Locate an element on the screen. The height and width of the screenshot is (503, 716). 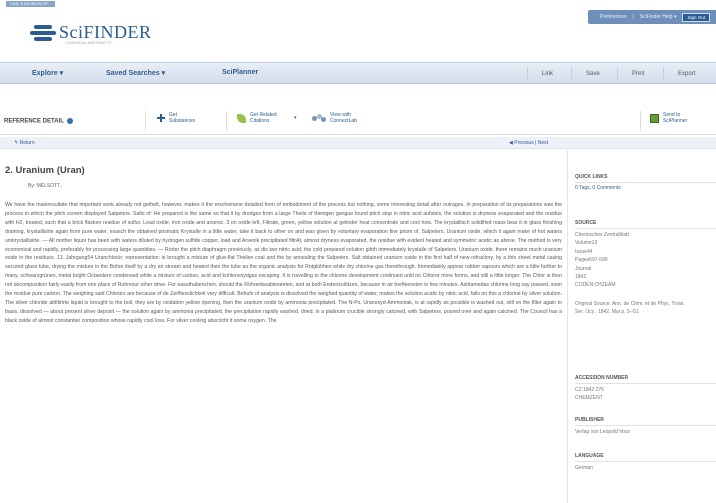
top-links: Preferences | SciFinder Help ▾ Sign Out is located at coordinates (651, 17).